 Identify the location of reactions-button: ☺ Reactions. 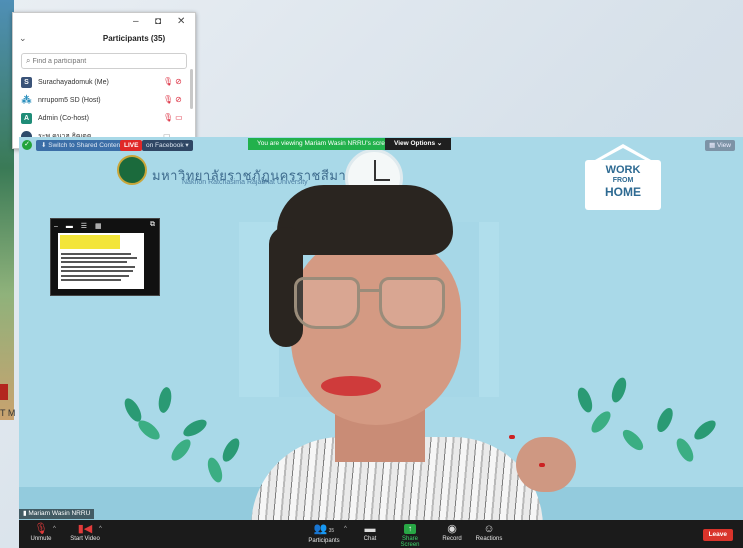
(489, 532).